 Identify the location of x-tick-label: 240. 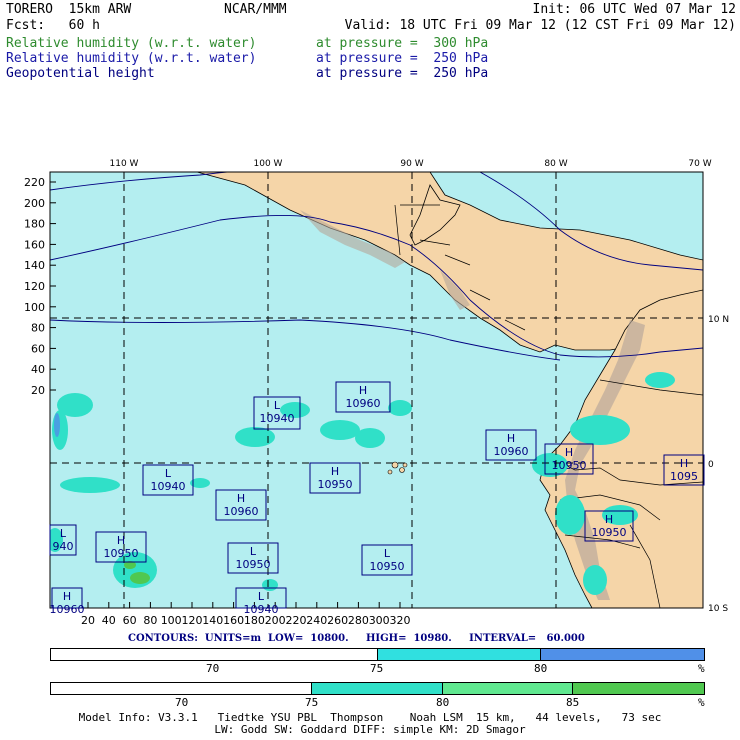
(316, 620).